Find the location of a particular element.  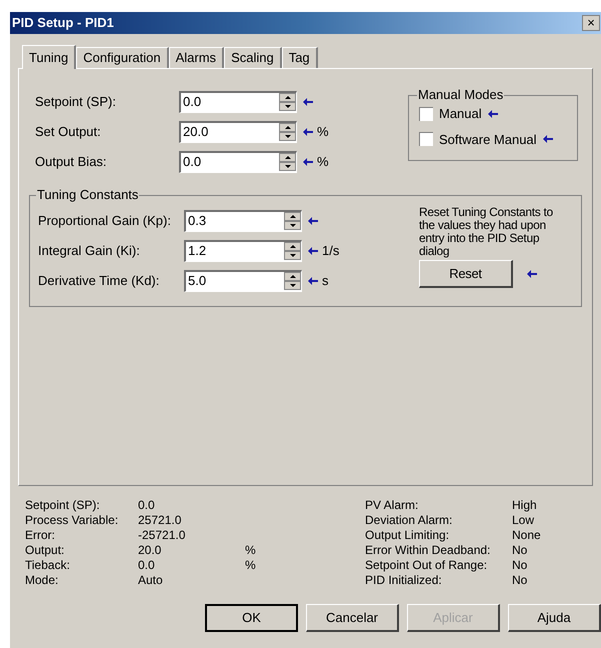

number-field: 20.0 is located at coordinates (238, 132).